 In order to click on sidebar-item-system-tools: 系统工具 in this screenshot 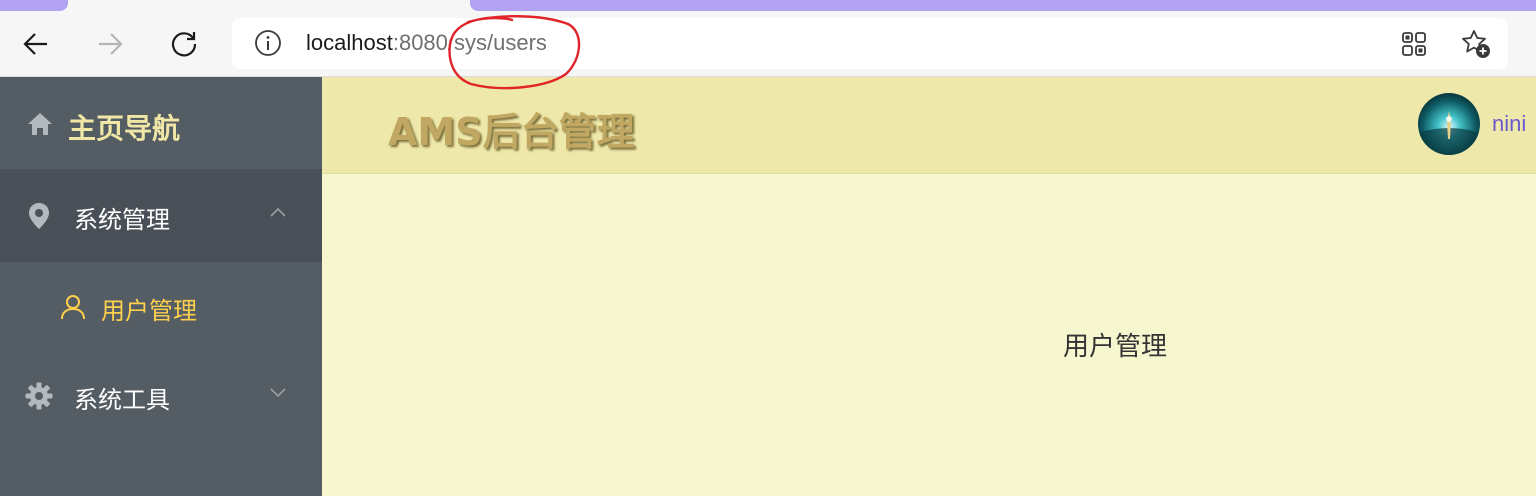, I will do `click(161, 396)`.